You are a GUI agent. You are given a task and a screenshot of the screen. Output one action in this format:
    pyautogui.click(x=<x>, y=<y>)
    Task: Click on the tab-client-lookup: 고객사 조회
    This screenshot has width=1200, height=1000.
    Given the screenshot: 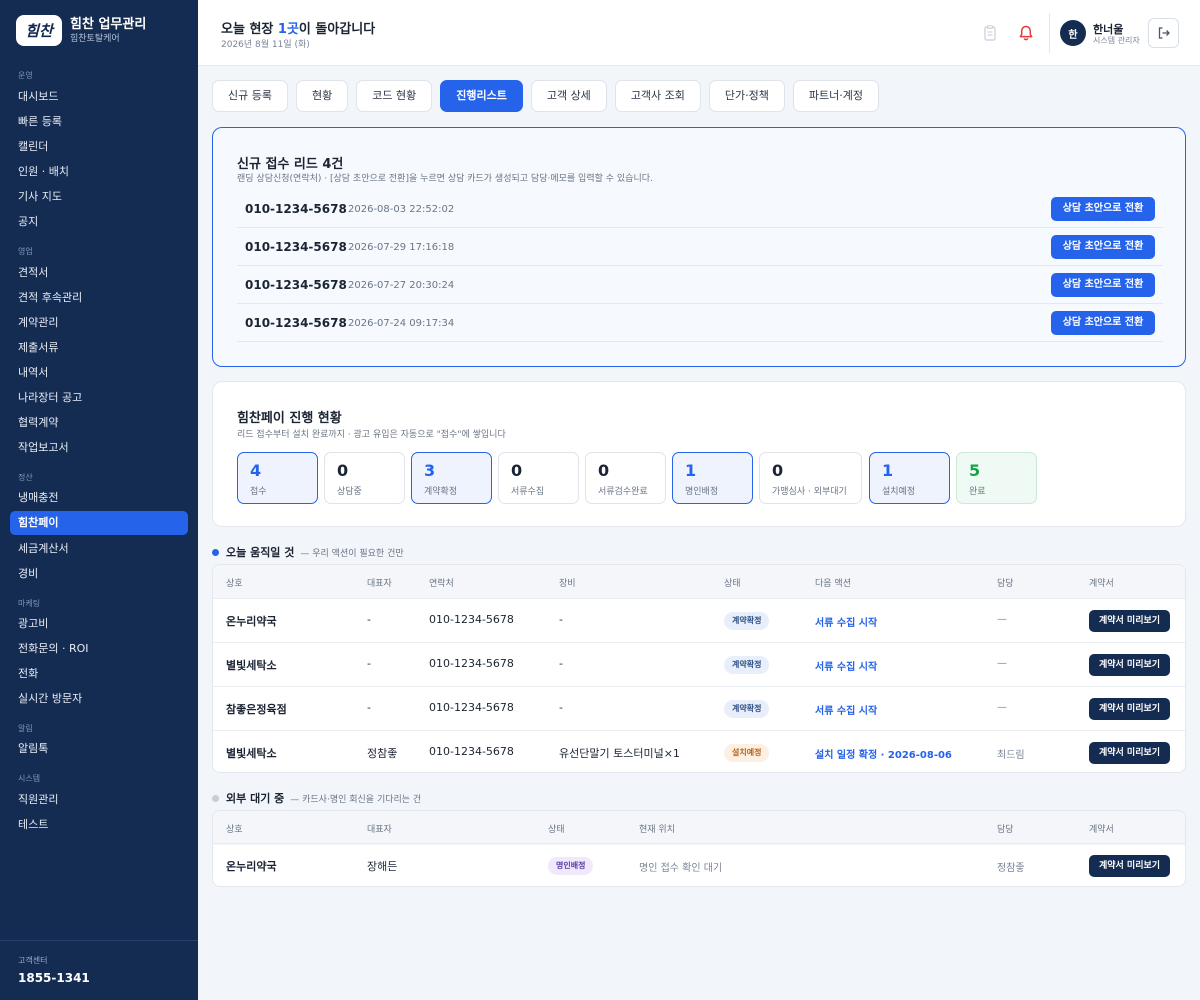 What is the action you would take?
    pyautogui.click(x=657, y=96)
    